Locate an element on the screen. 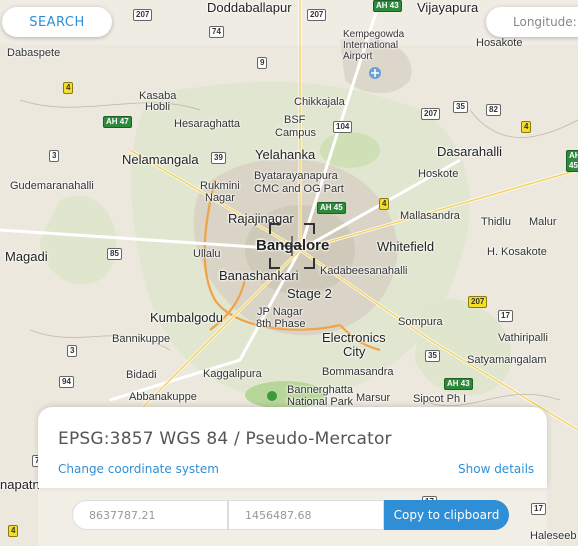 The image size is (578, 546). map-label: JP Nagar is located at coordinates (280, 312).